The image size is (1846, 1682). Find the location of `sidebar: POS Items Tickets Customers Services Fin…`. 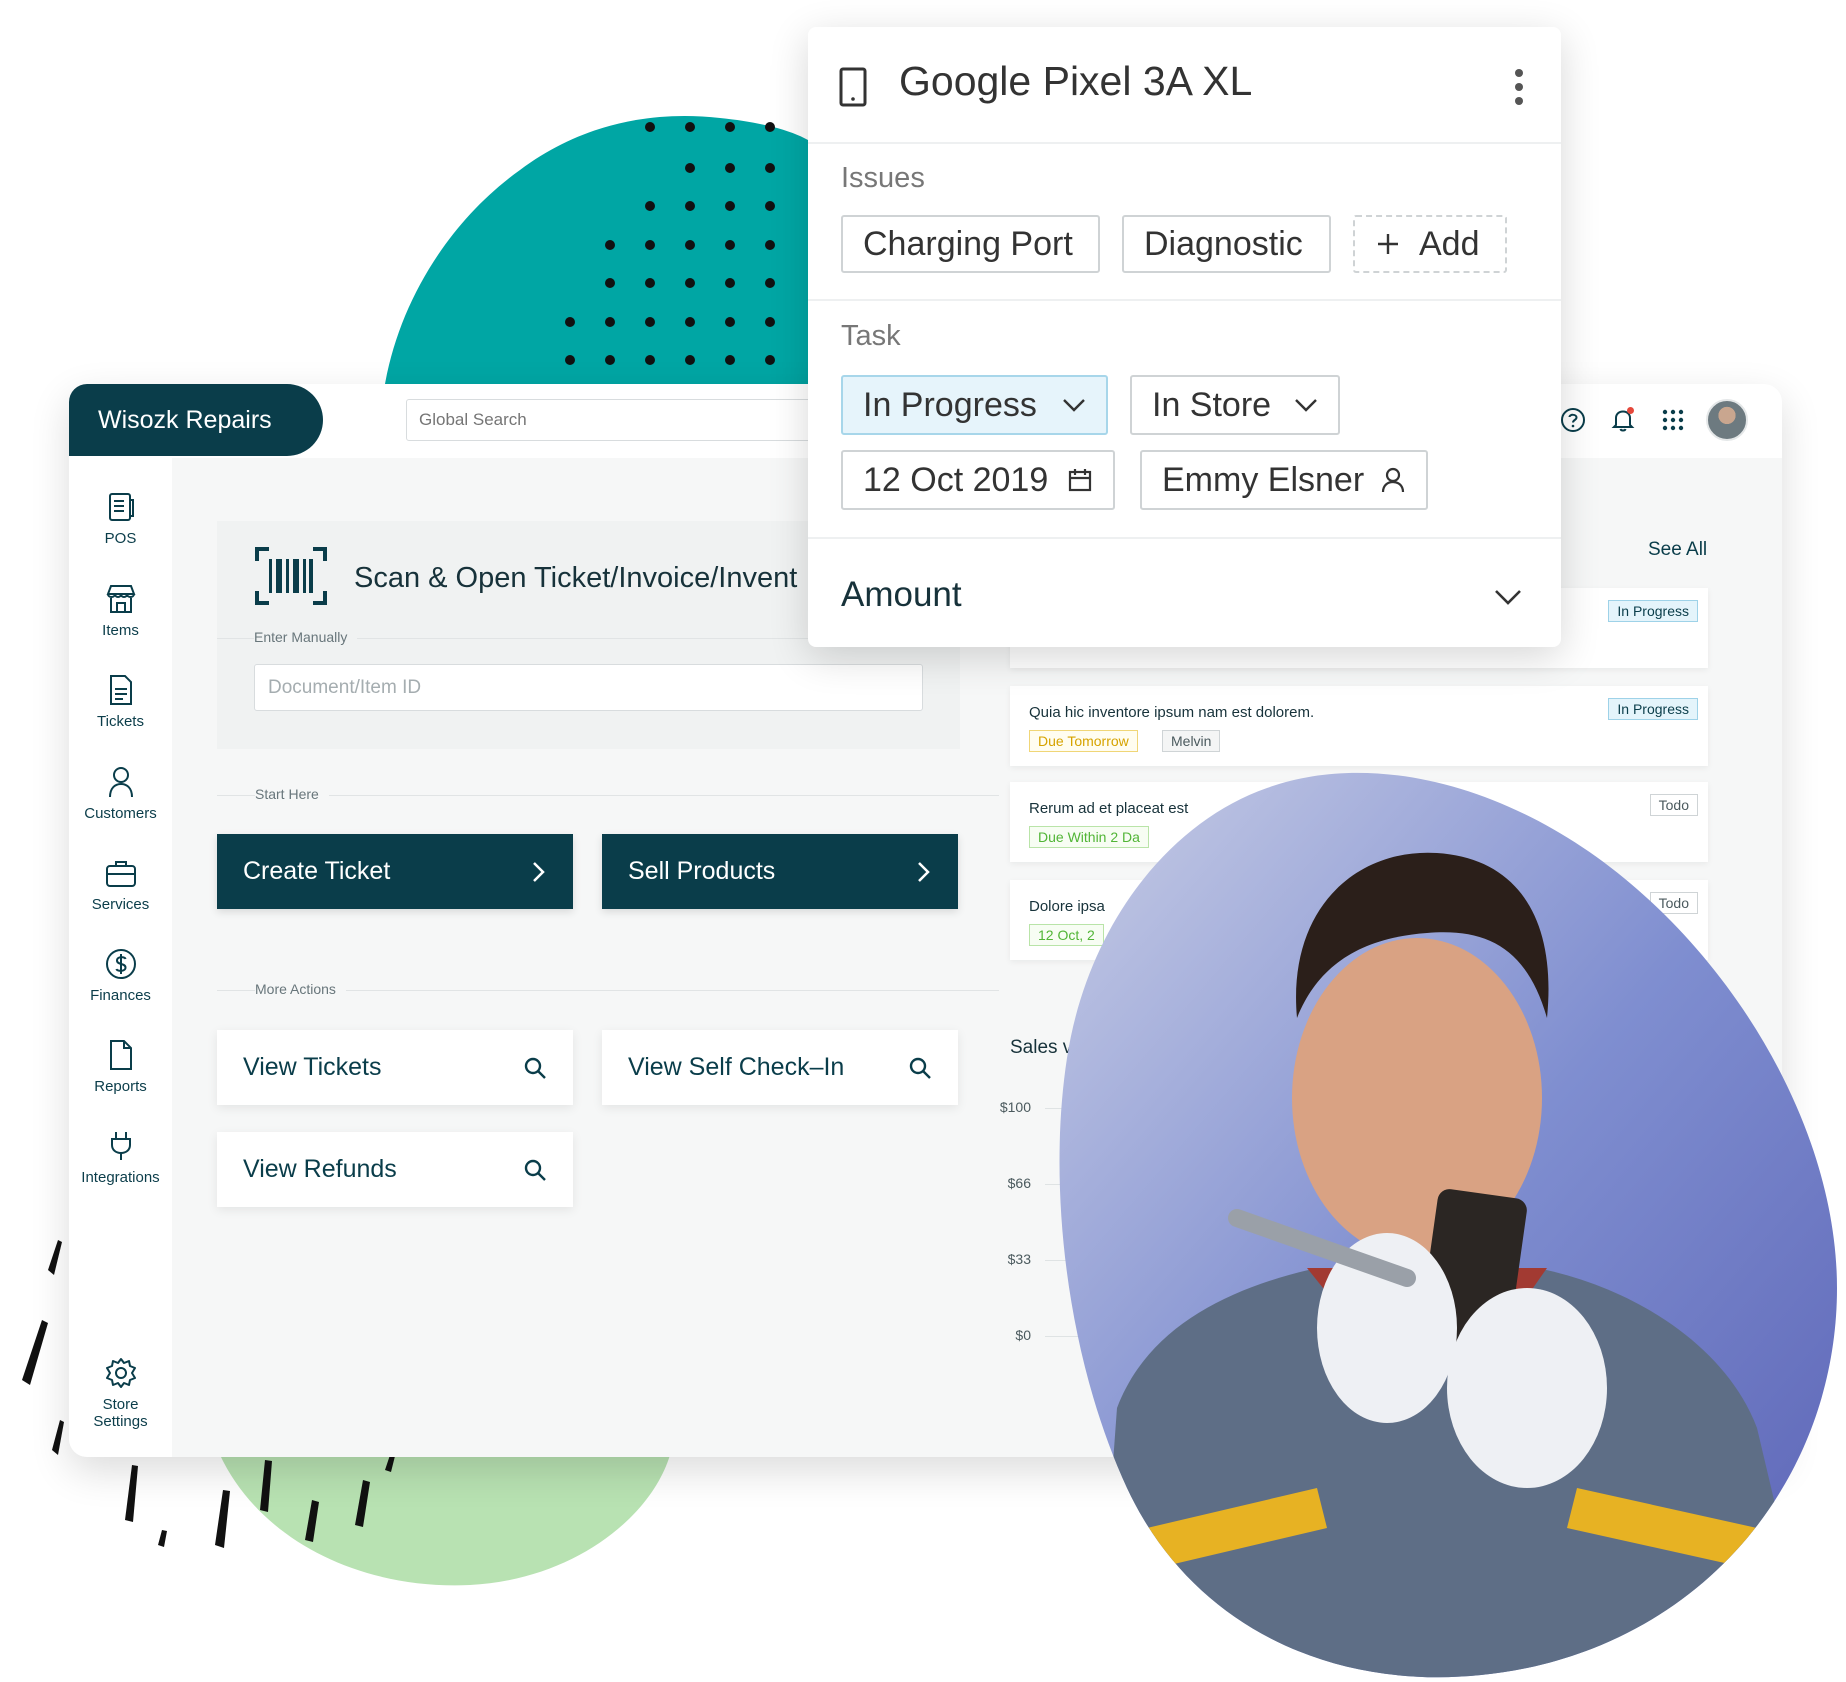

sidebar: POS Items Tickets Customers Services Fin… is located at coordinates (120, 957).